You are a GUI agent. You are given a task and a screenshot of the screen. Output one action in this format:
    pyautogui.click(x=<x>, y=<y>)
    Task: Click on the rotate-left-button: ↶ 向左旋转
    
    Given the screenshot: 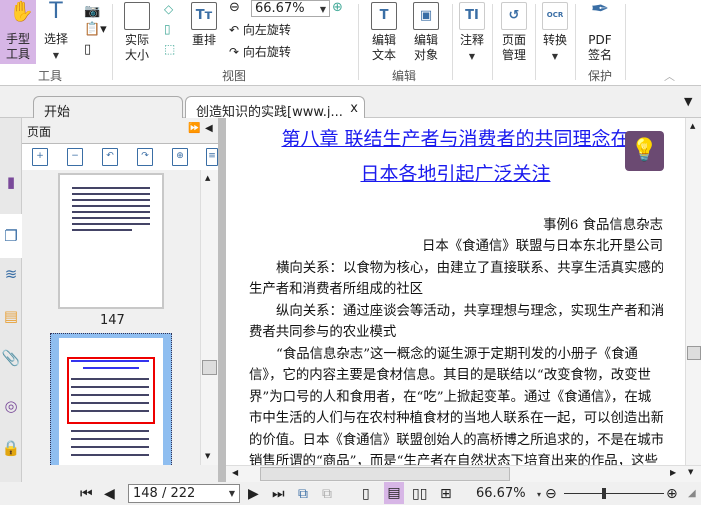 What is the action you would take?
    pyautogui.click(x=260, y=30)
    